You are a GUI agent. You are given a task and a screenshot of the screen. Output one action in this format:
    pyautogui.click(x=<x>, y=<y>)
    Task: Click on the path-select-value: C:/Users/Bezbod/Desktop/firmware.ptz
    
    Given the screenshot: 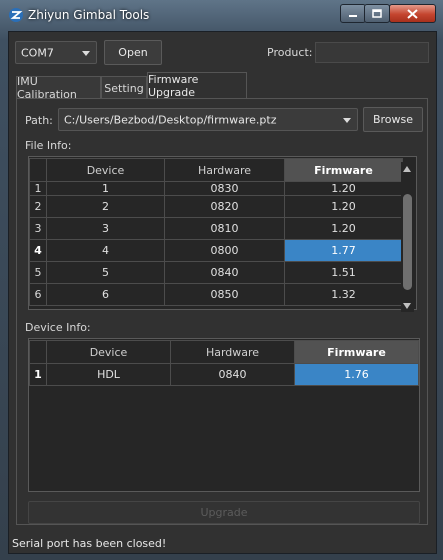 What is the action you would take?
    pyautogui.click(x=170, y=119)
    